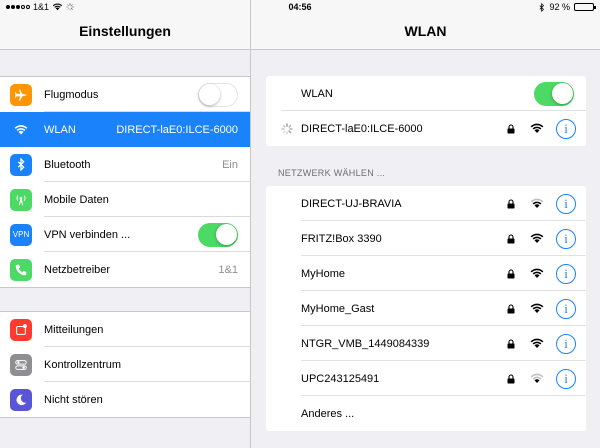 The height and width of the screenshot is (448, 600). I want to click on phone-icon, so click(21, 269).